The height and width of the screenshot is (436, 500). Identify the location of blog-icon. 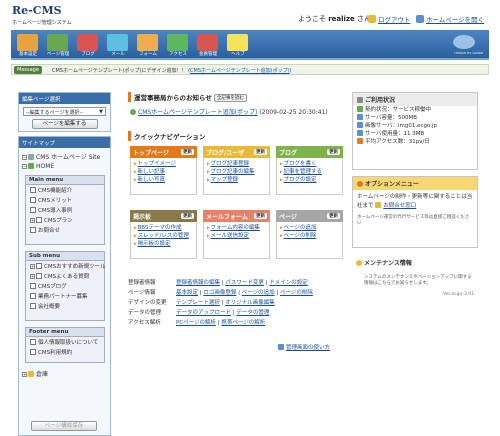
(87, 42).